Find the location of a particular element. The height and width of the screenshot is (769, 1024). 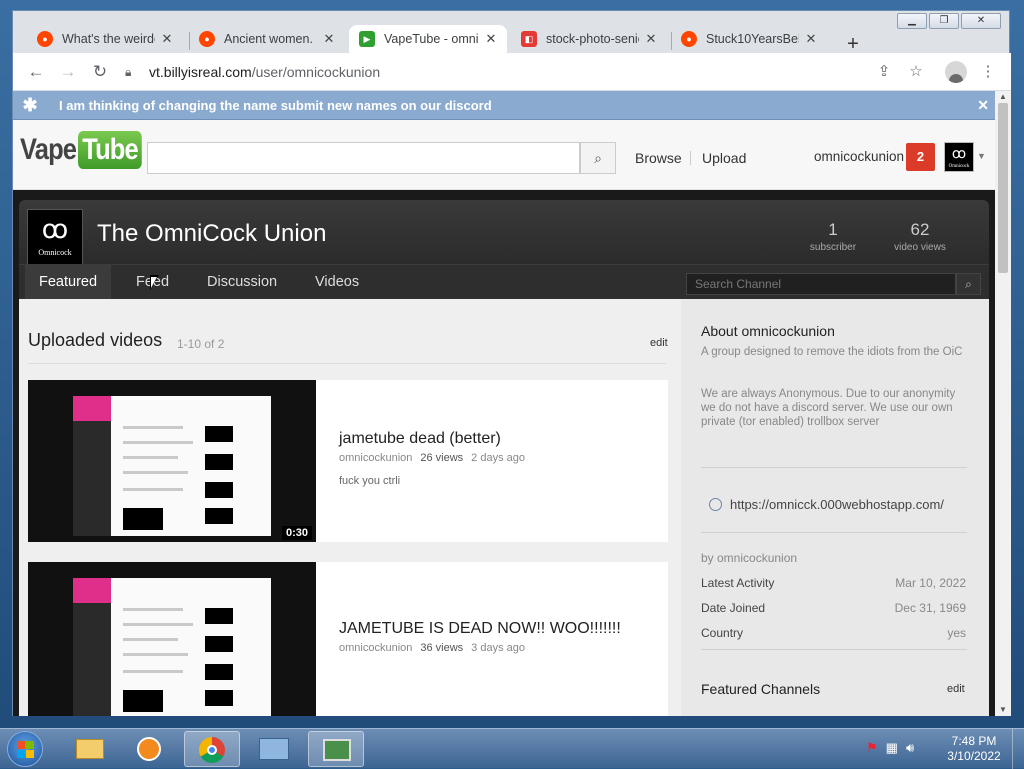

video-meta: omnicockunion 26 views 2 days ago is located at coordinates (432, 458).